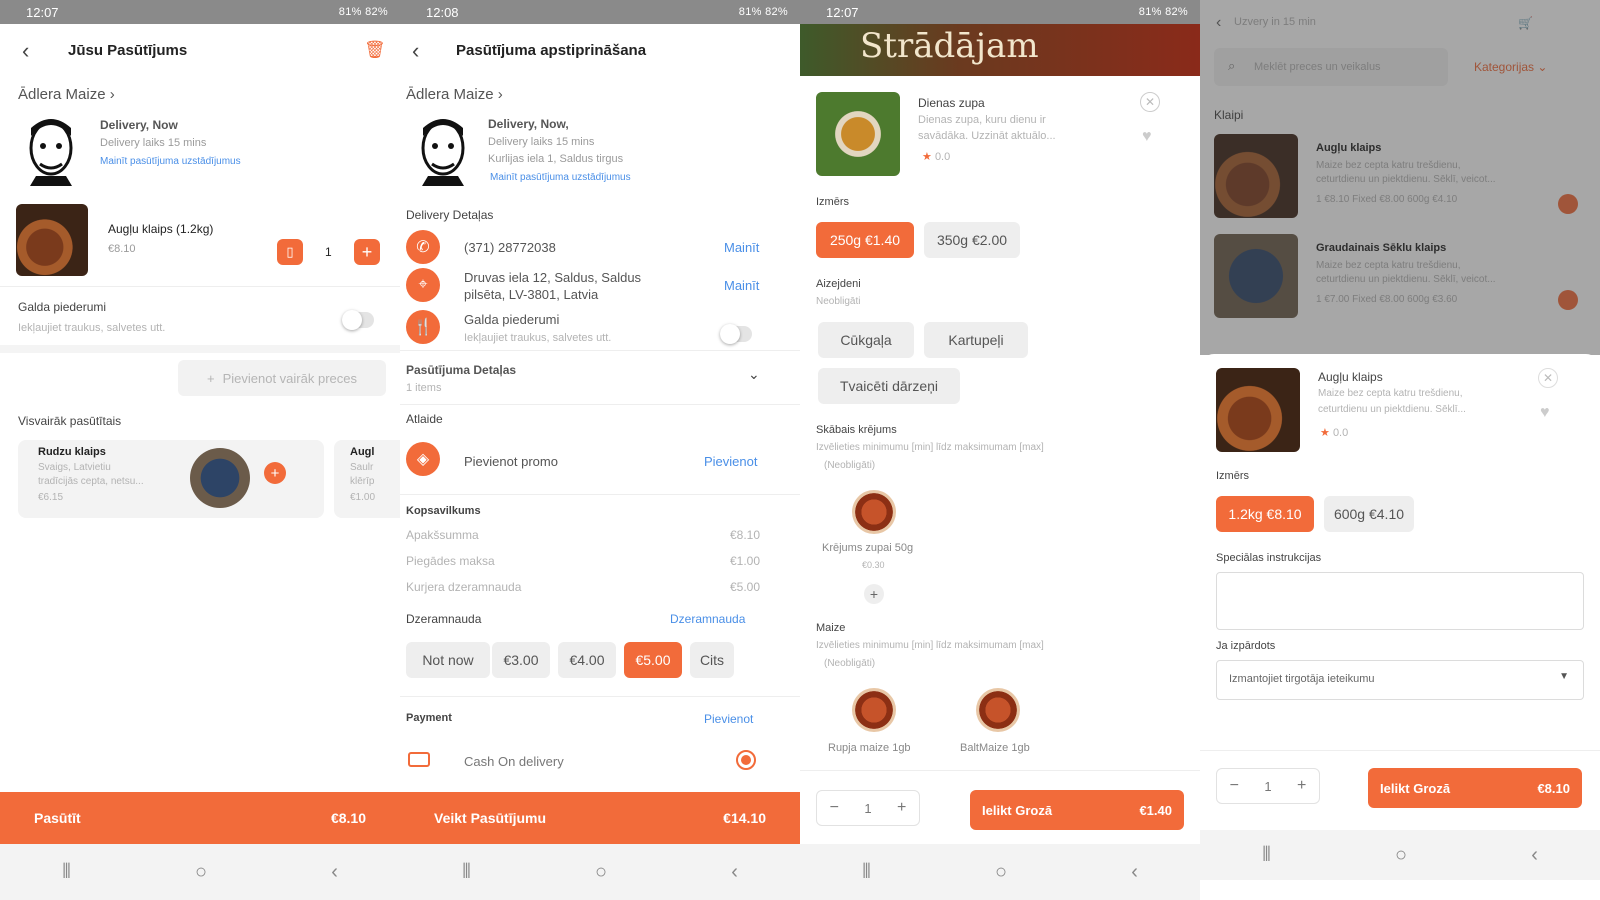 The height and width of the screenshot is (900, 1600). Describe the element at coordinates (1077, 810) in the screenshot. I see `add-to-cart-button: Ielikt Grozā €1.40` at that location.